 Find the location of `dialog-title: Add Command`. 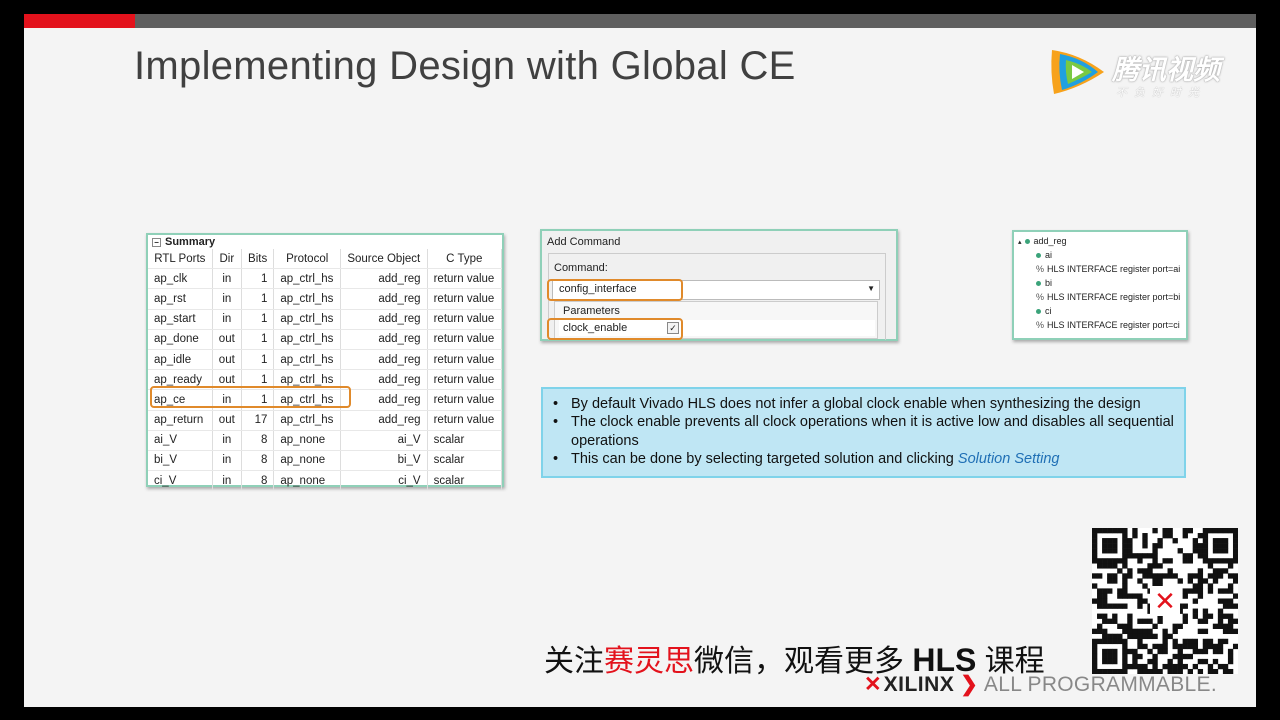

dialog-title: Add Command is located at coordinates (584, 242).